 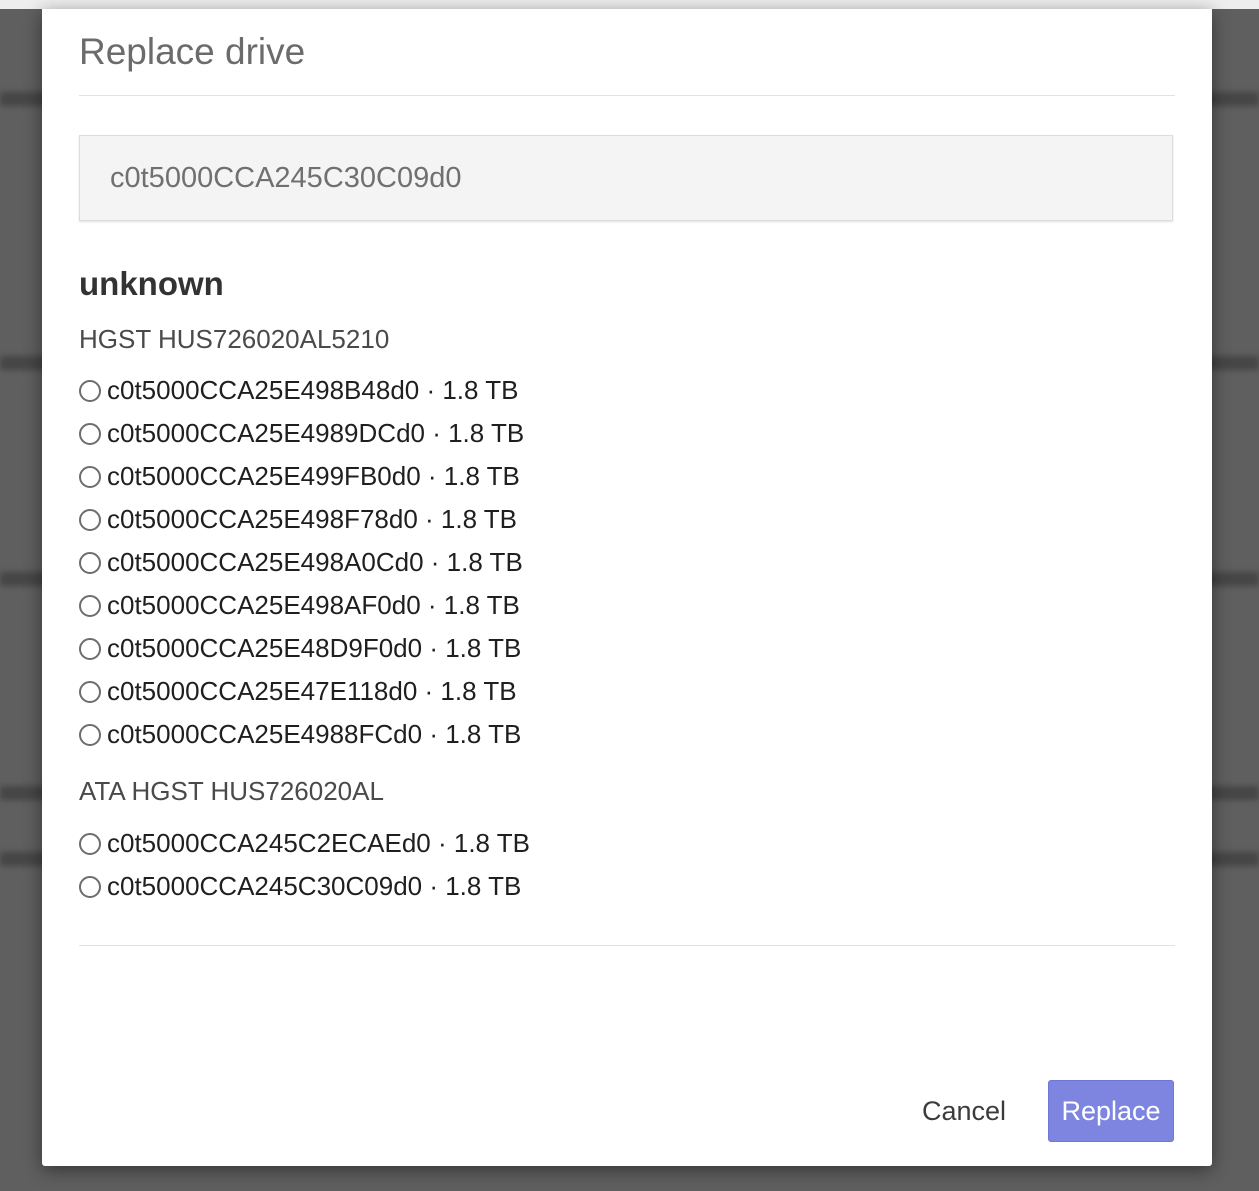 What do you see at coordinates (314, 648) in the screenshot?
I see `drive-option-label: c0t5000CCA25E48D9F0d0 · 1.8 TB` at bounding box center [314, 648].